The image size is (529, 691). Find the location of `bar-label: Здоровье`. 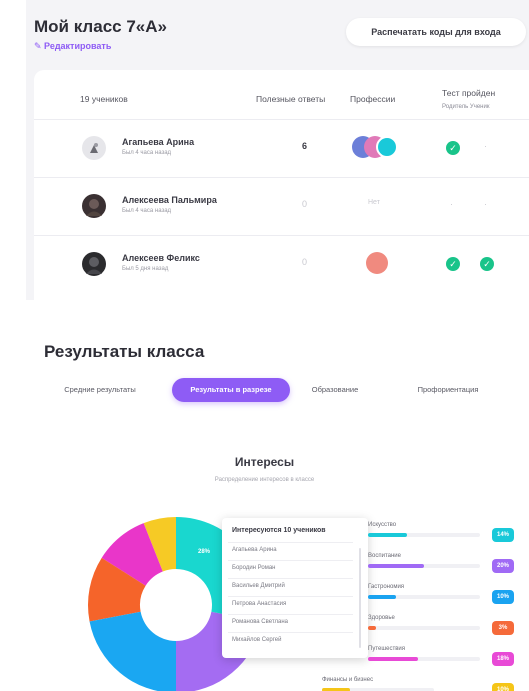

bar-label: Здоровье is located at coordinates (381, 618).